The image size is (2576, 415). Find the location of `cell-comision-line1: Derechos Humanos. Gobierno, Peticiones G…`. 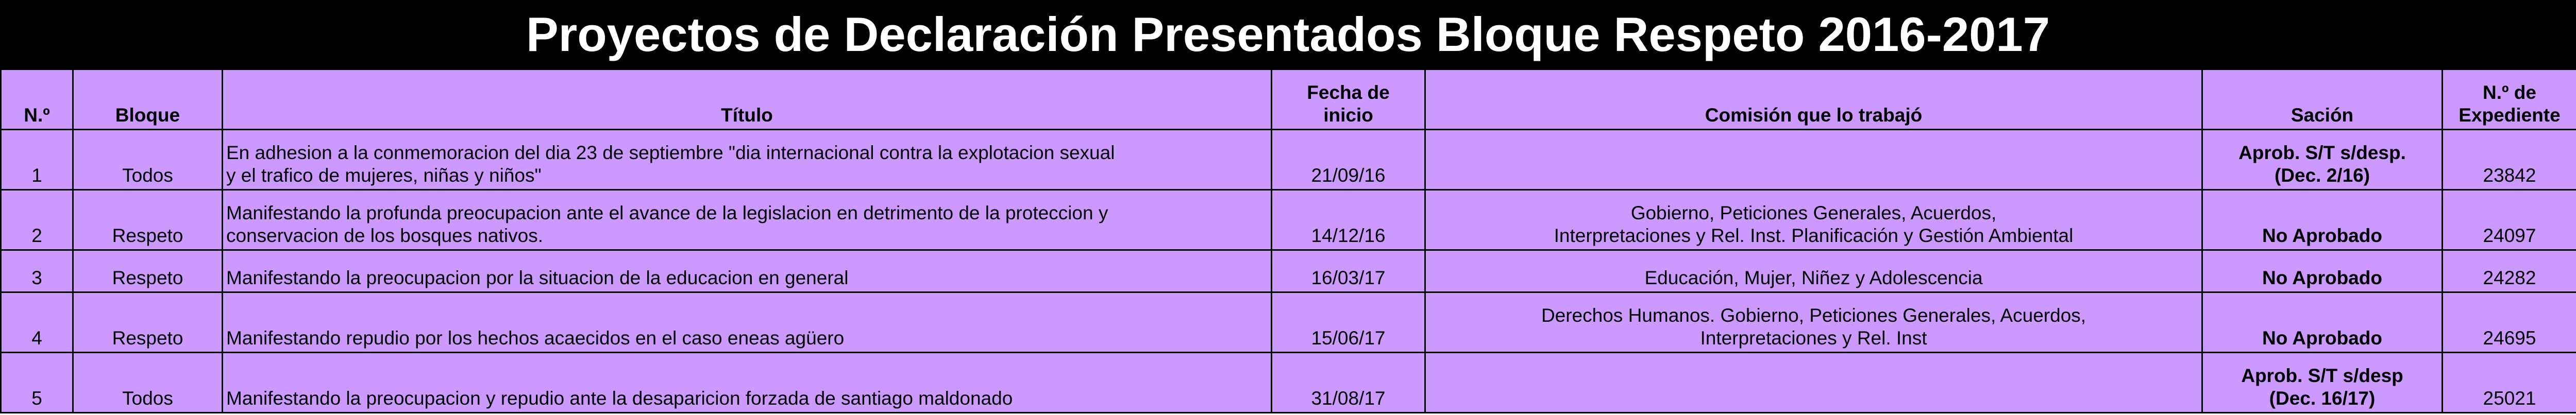

cell-comision-line1: Derechos Humanos. Gobierno, Peticiones G… is located at coordinates (1813, 315).